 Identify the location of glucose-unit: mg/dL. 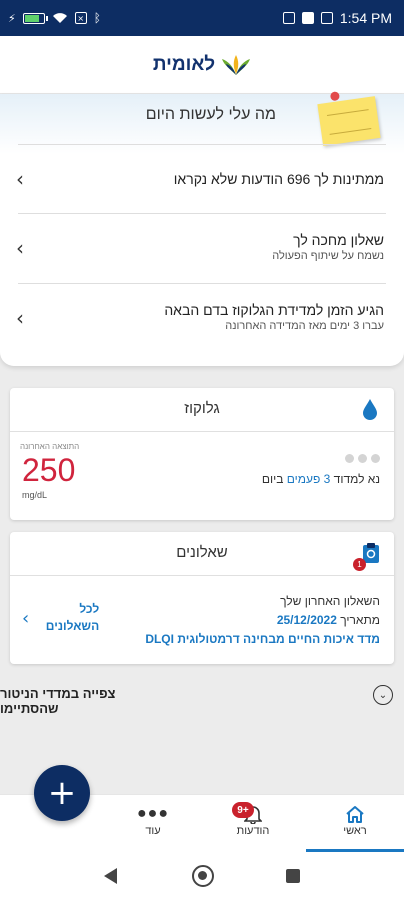
(35, 495).